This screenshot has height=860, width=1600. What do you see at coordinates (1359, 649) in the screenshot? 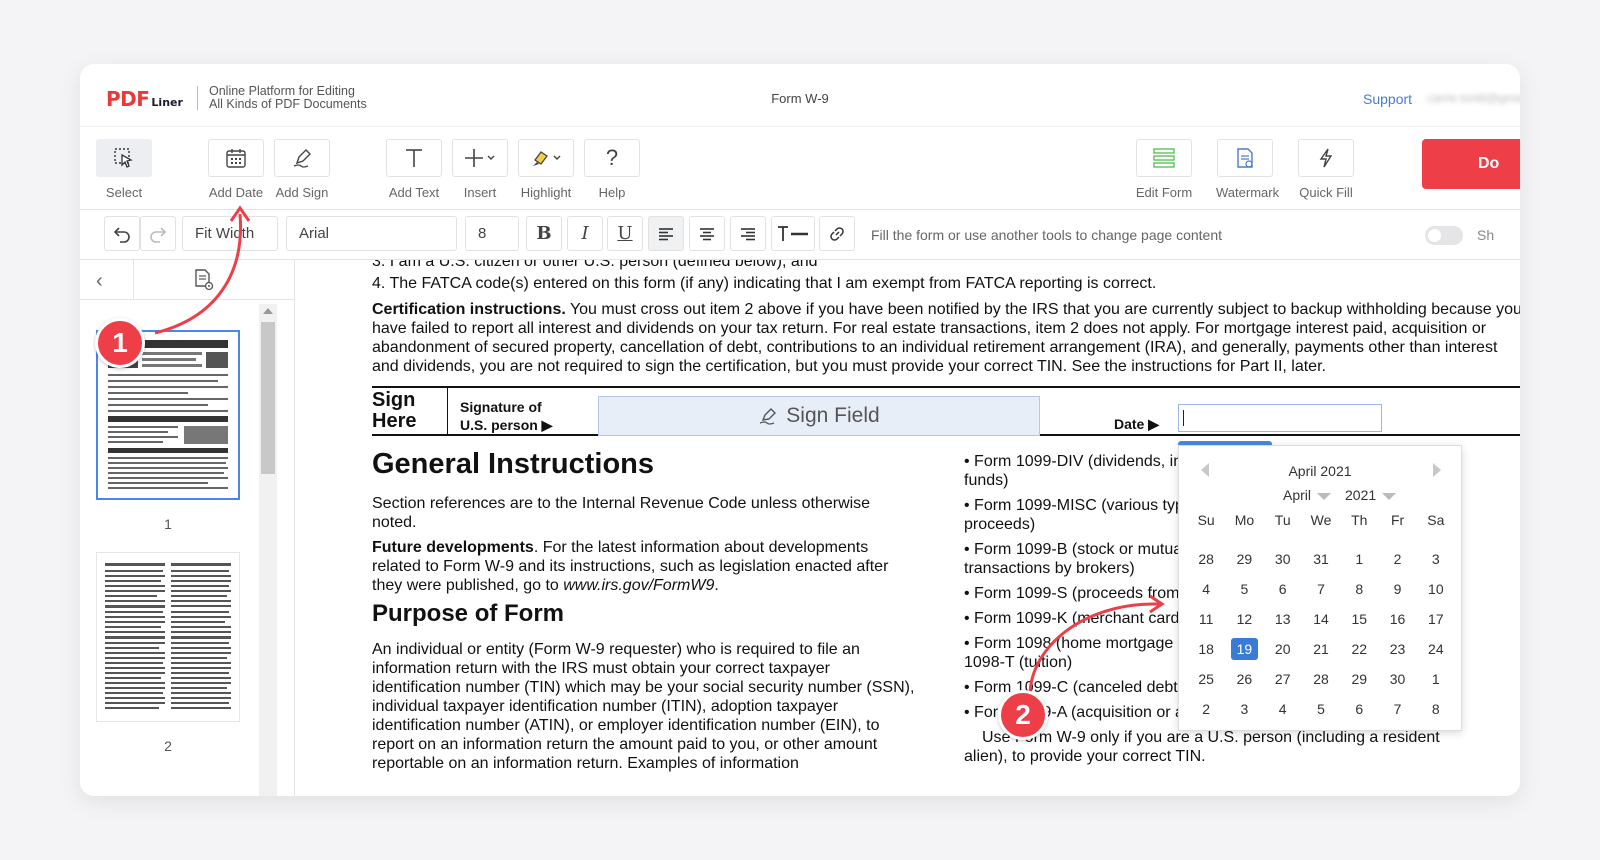
I see `calendar-day: 22` at bounding box center [1359, 649].